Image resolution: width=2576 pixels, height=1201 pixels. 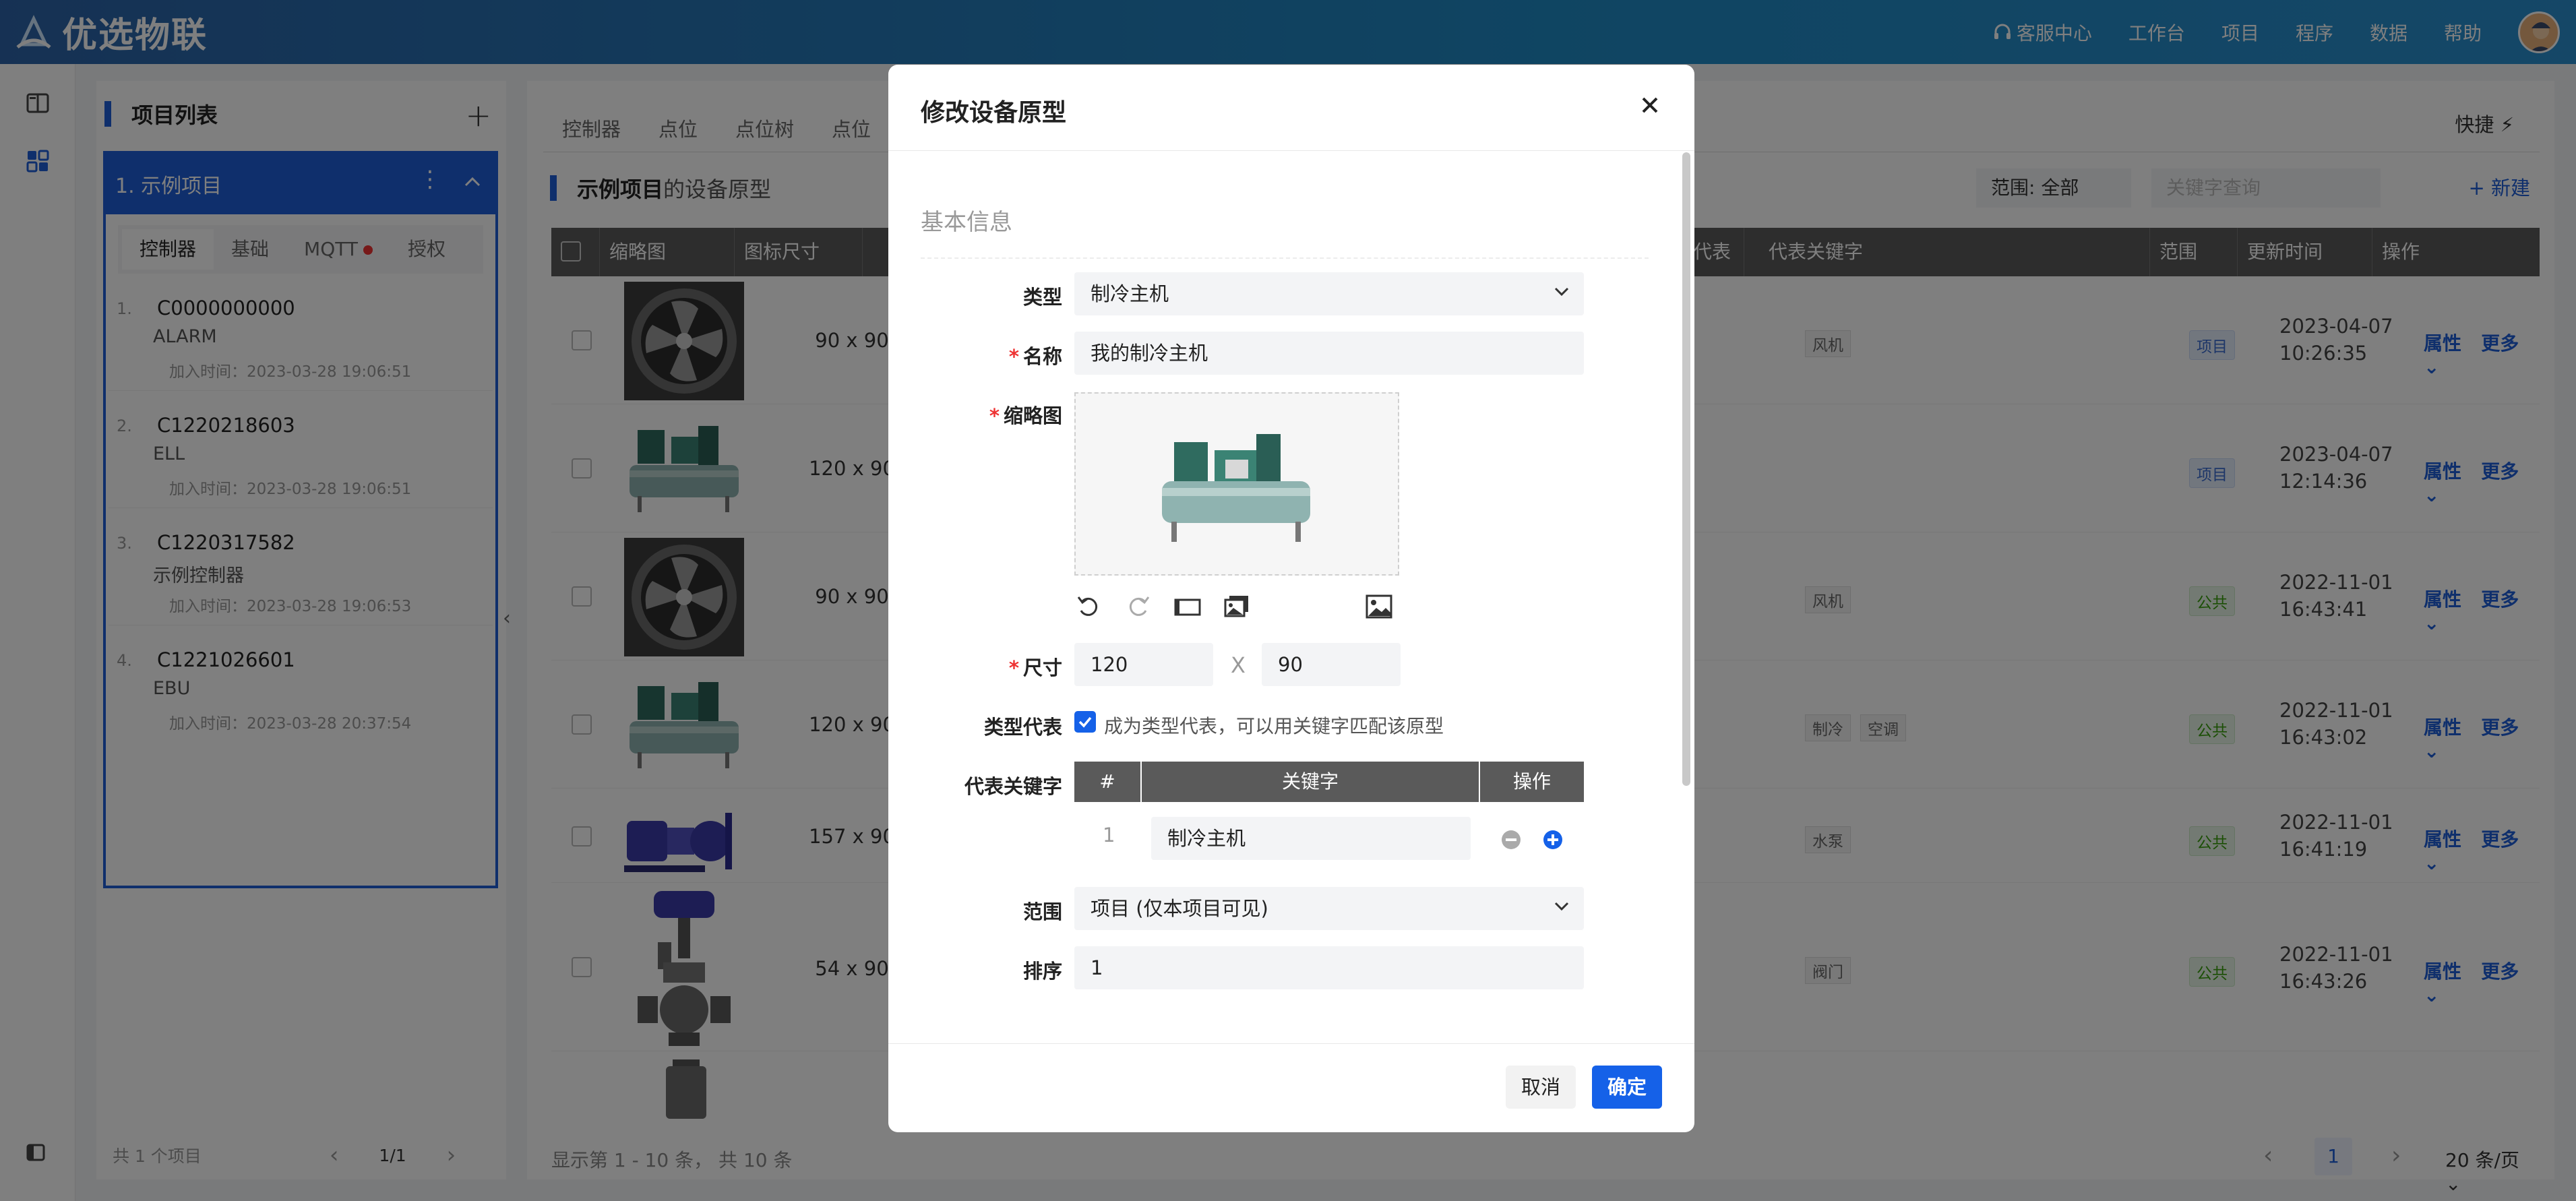 I want to click on thumbnail-upload, so click(x=1236, y=484).